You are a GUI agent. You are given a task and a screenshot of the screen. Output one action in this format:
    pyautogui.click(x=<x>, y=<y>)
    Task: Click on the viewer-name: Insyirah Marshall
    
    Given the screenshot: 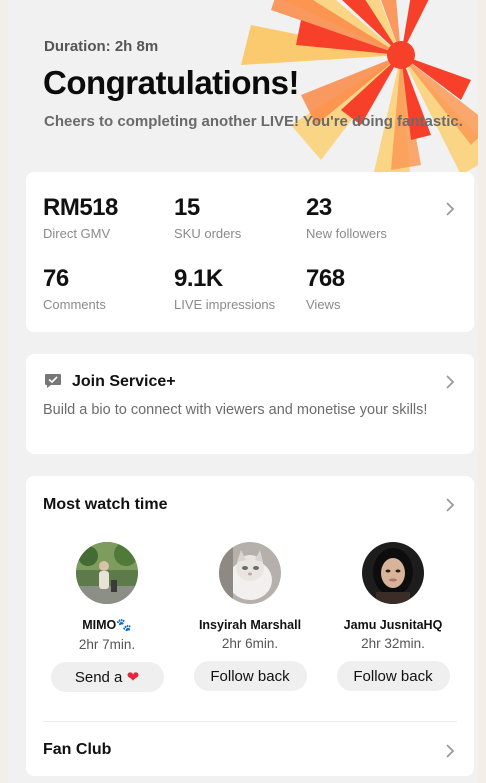 What is the action you would take?
    pyautogui.click(x=250, y=625)
    